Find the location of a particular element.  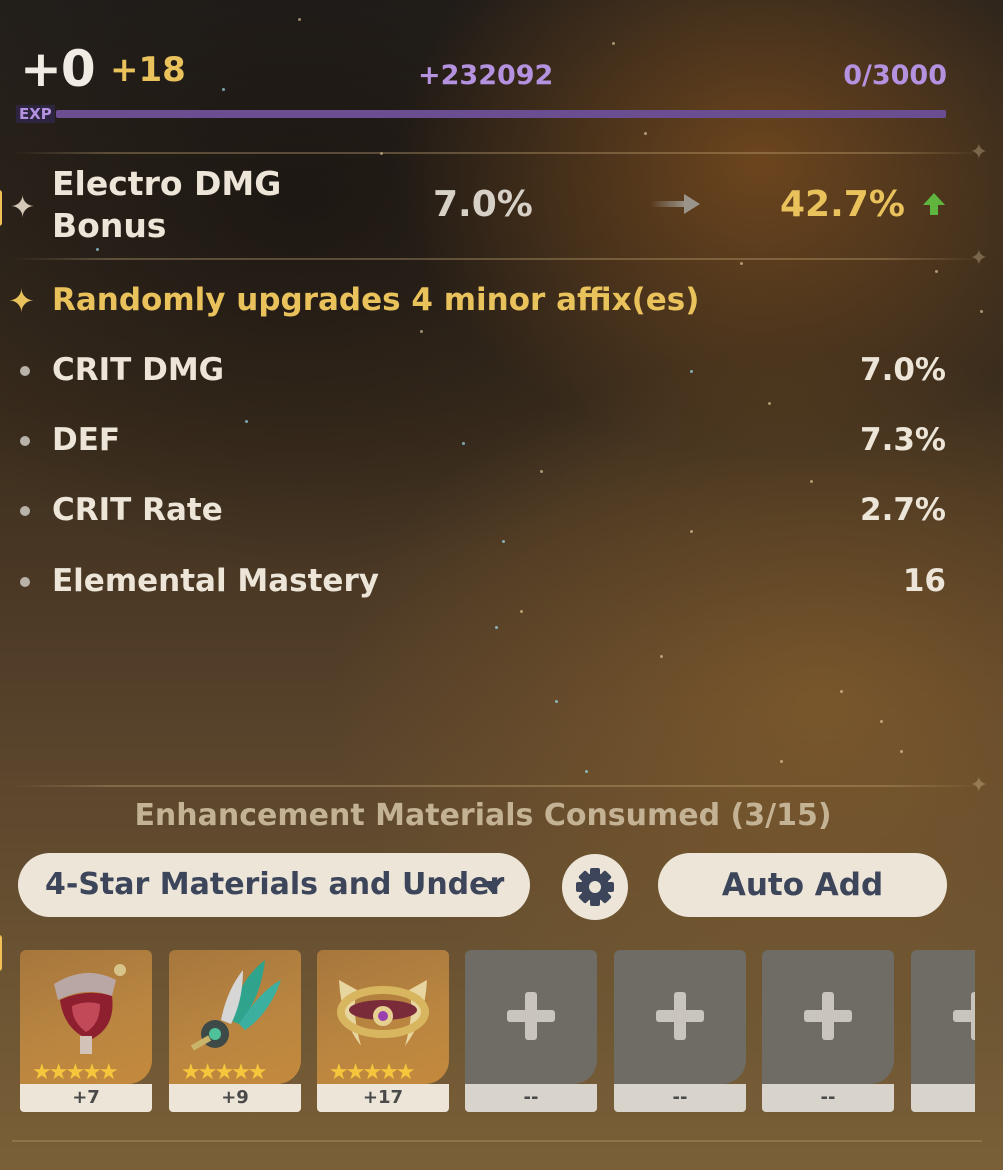

gear-icon is located at coordinates (595, 887).